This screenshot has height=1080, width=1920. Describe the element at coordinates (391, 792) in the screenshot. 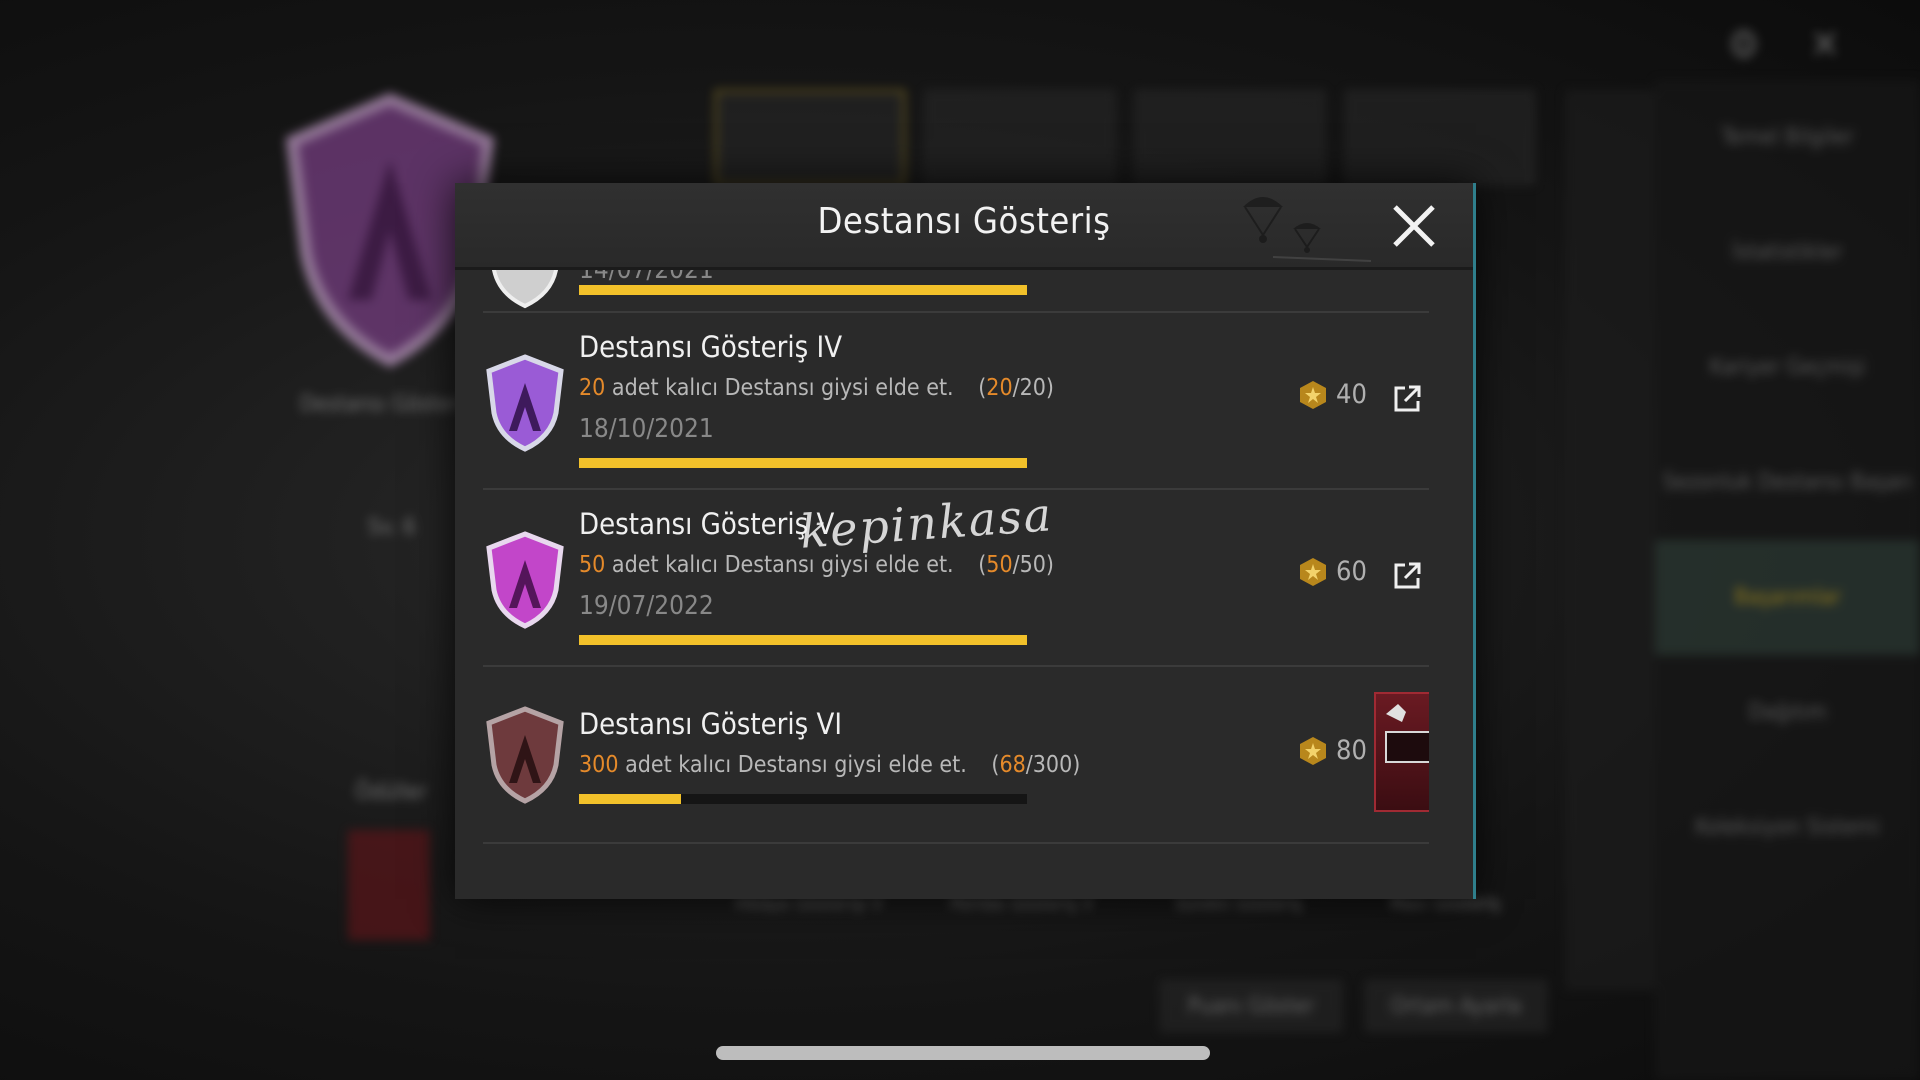

I see `bg-section-title: Ödüller` at that location.